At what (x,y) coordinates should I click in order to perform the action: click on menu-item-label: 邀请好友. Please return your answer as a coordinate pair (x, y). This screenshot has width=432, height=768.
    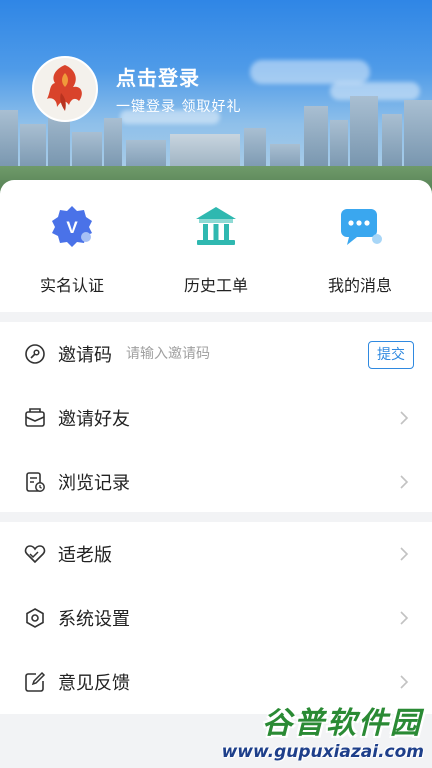
    Looking at the image, I should click on (94, 419).